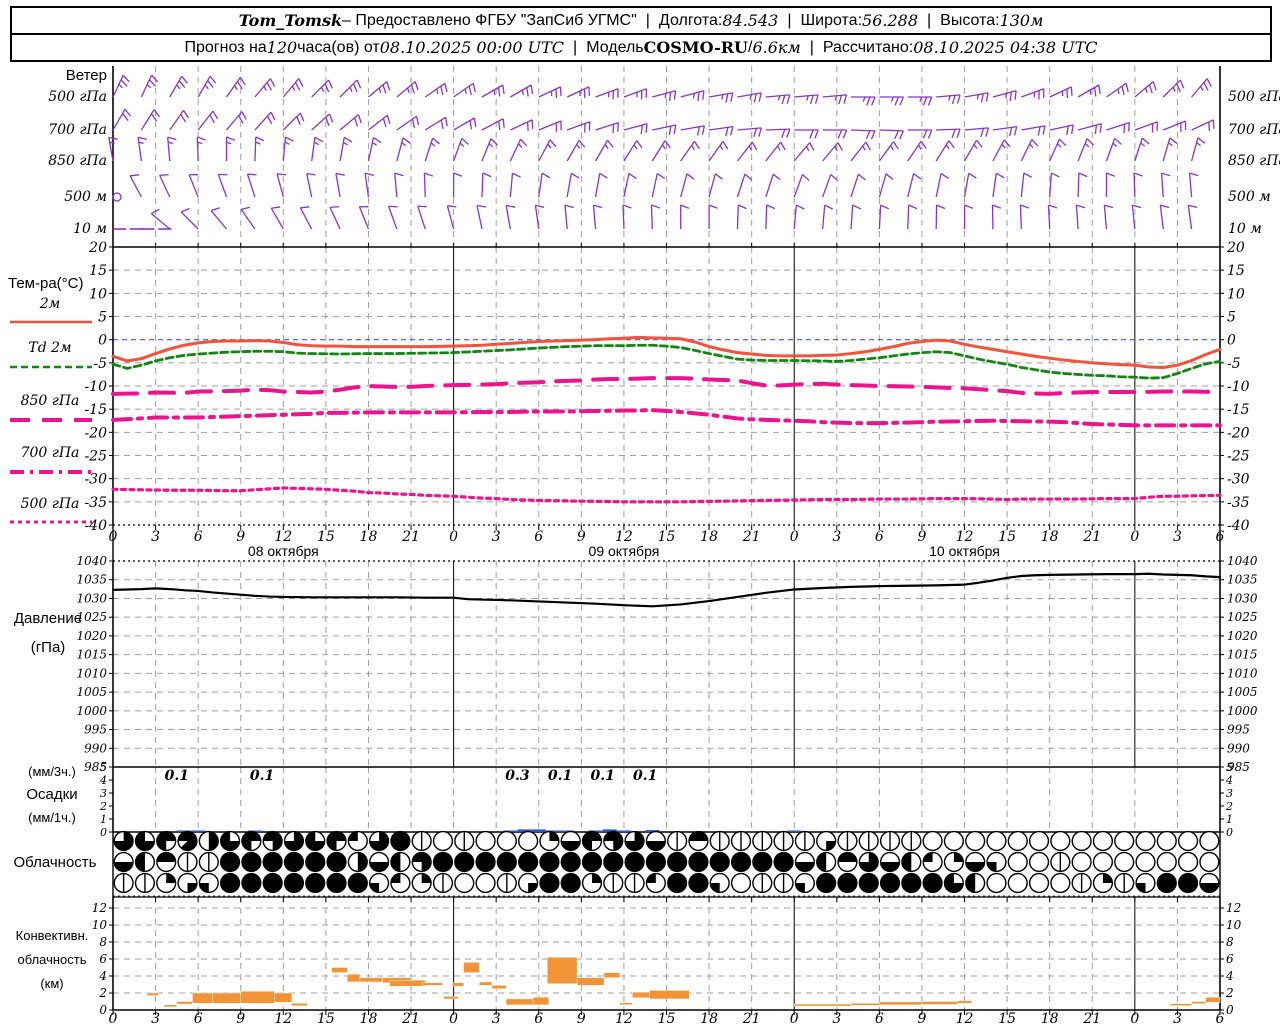 This screenshot has width=1280, height=1024. Describe the element at coordinates (1254, 97) in the screenshot. I see `wind-level-label-right: 500 гПа` at that location.